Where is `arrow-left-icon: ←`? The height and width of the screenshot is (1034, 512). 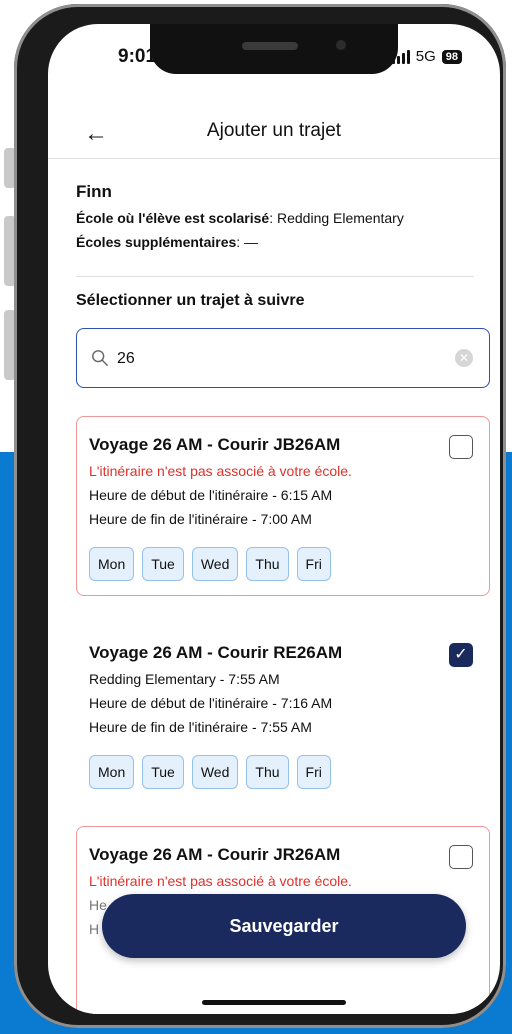 arrow-left-icon: ← is located at coordinates (96, 134).